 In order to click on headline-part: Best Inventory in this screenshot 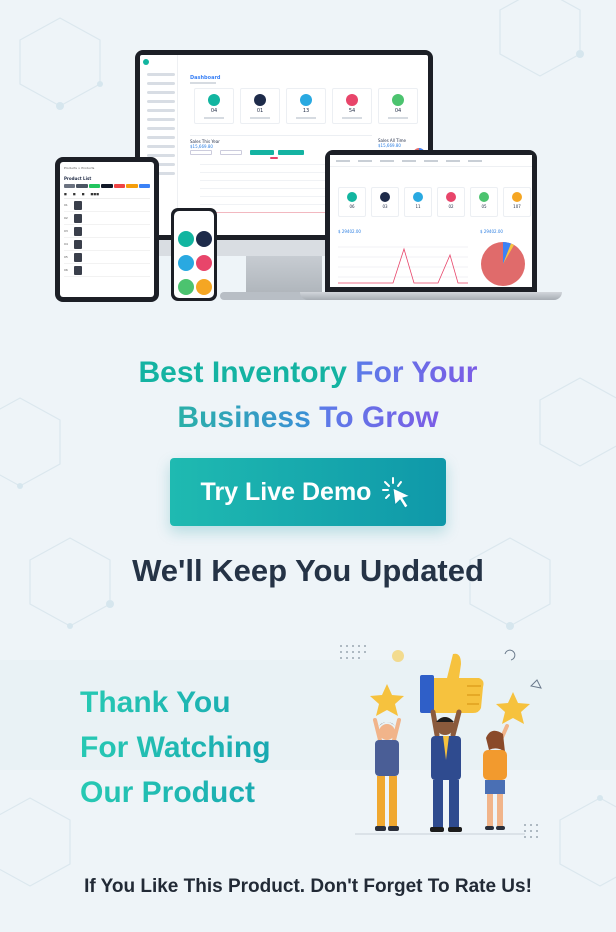, I will do `click(242, 372)`.